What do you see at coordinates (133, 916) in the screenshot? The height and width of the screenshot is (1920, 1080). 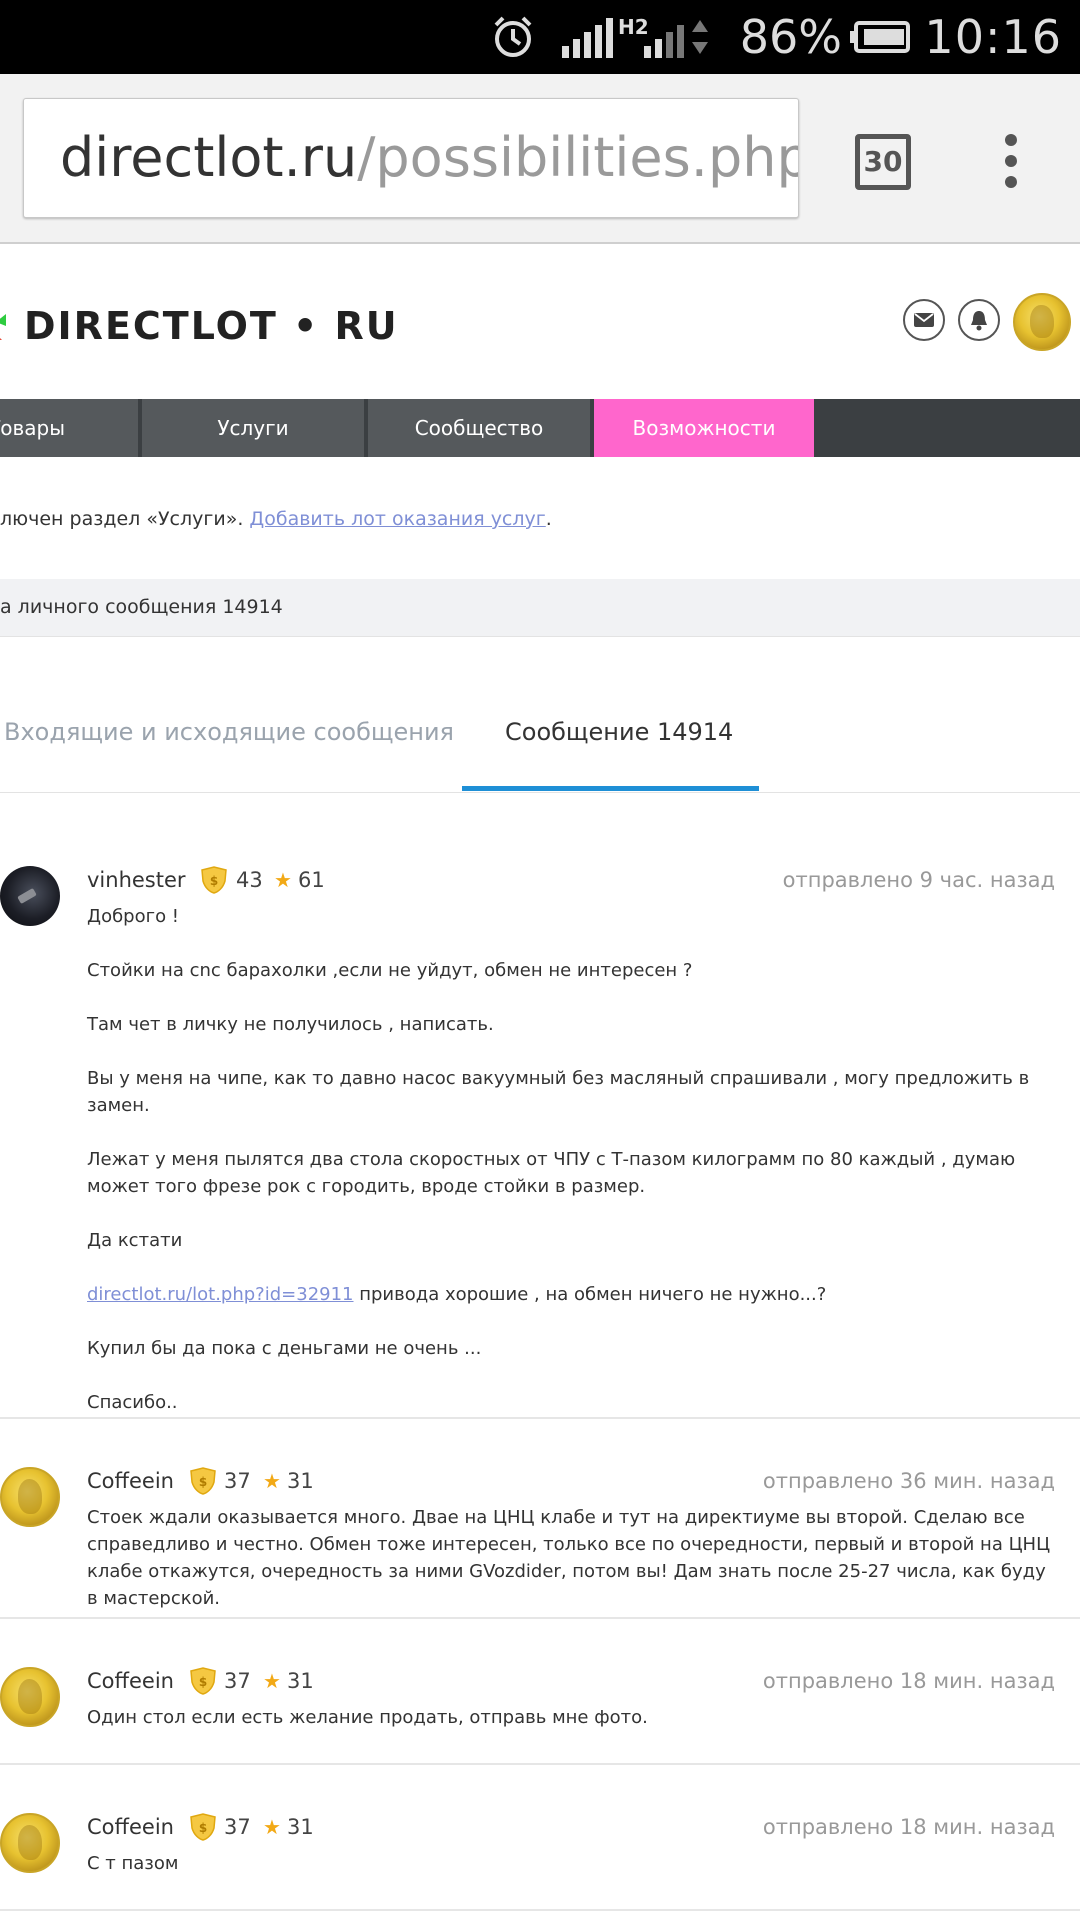 I see `message-paragraph: Доброго !` at bounding box center [133, 916].